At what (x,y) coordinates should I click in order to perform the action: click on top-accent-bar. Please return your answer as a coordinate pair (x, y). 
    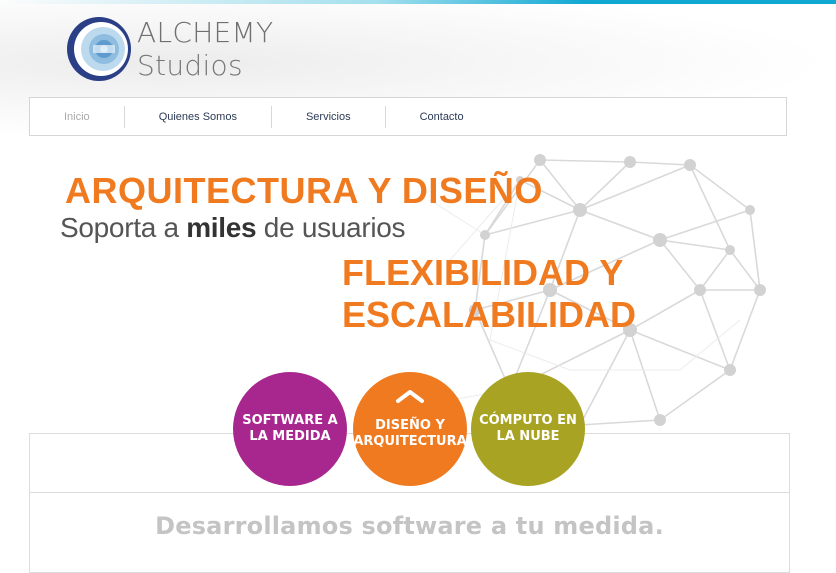
    Looking at the image, I should click on (418, 2).